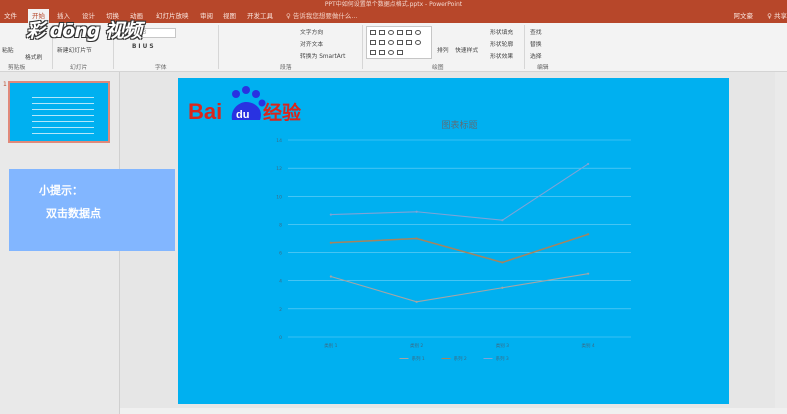  What do you see at coordinates (260, 16) in the screenshot?
I see `tab-developer: 开发工具` at bounding box center [260, 16].